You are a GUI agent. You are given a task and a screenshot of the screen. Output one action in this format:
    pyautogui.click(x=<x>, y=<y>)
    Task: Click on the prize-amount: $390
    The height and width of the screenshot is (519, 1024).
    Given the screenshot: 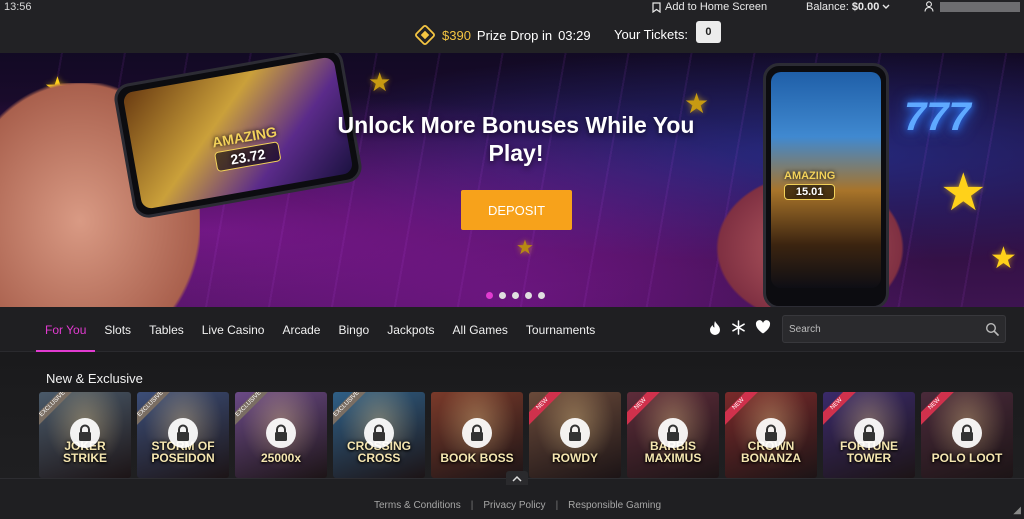 What is the action you would take?
    pyautogui.click(x=456, y=35)
    